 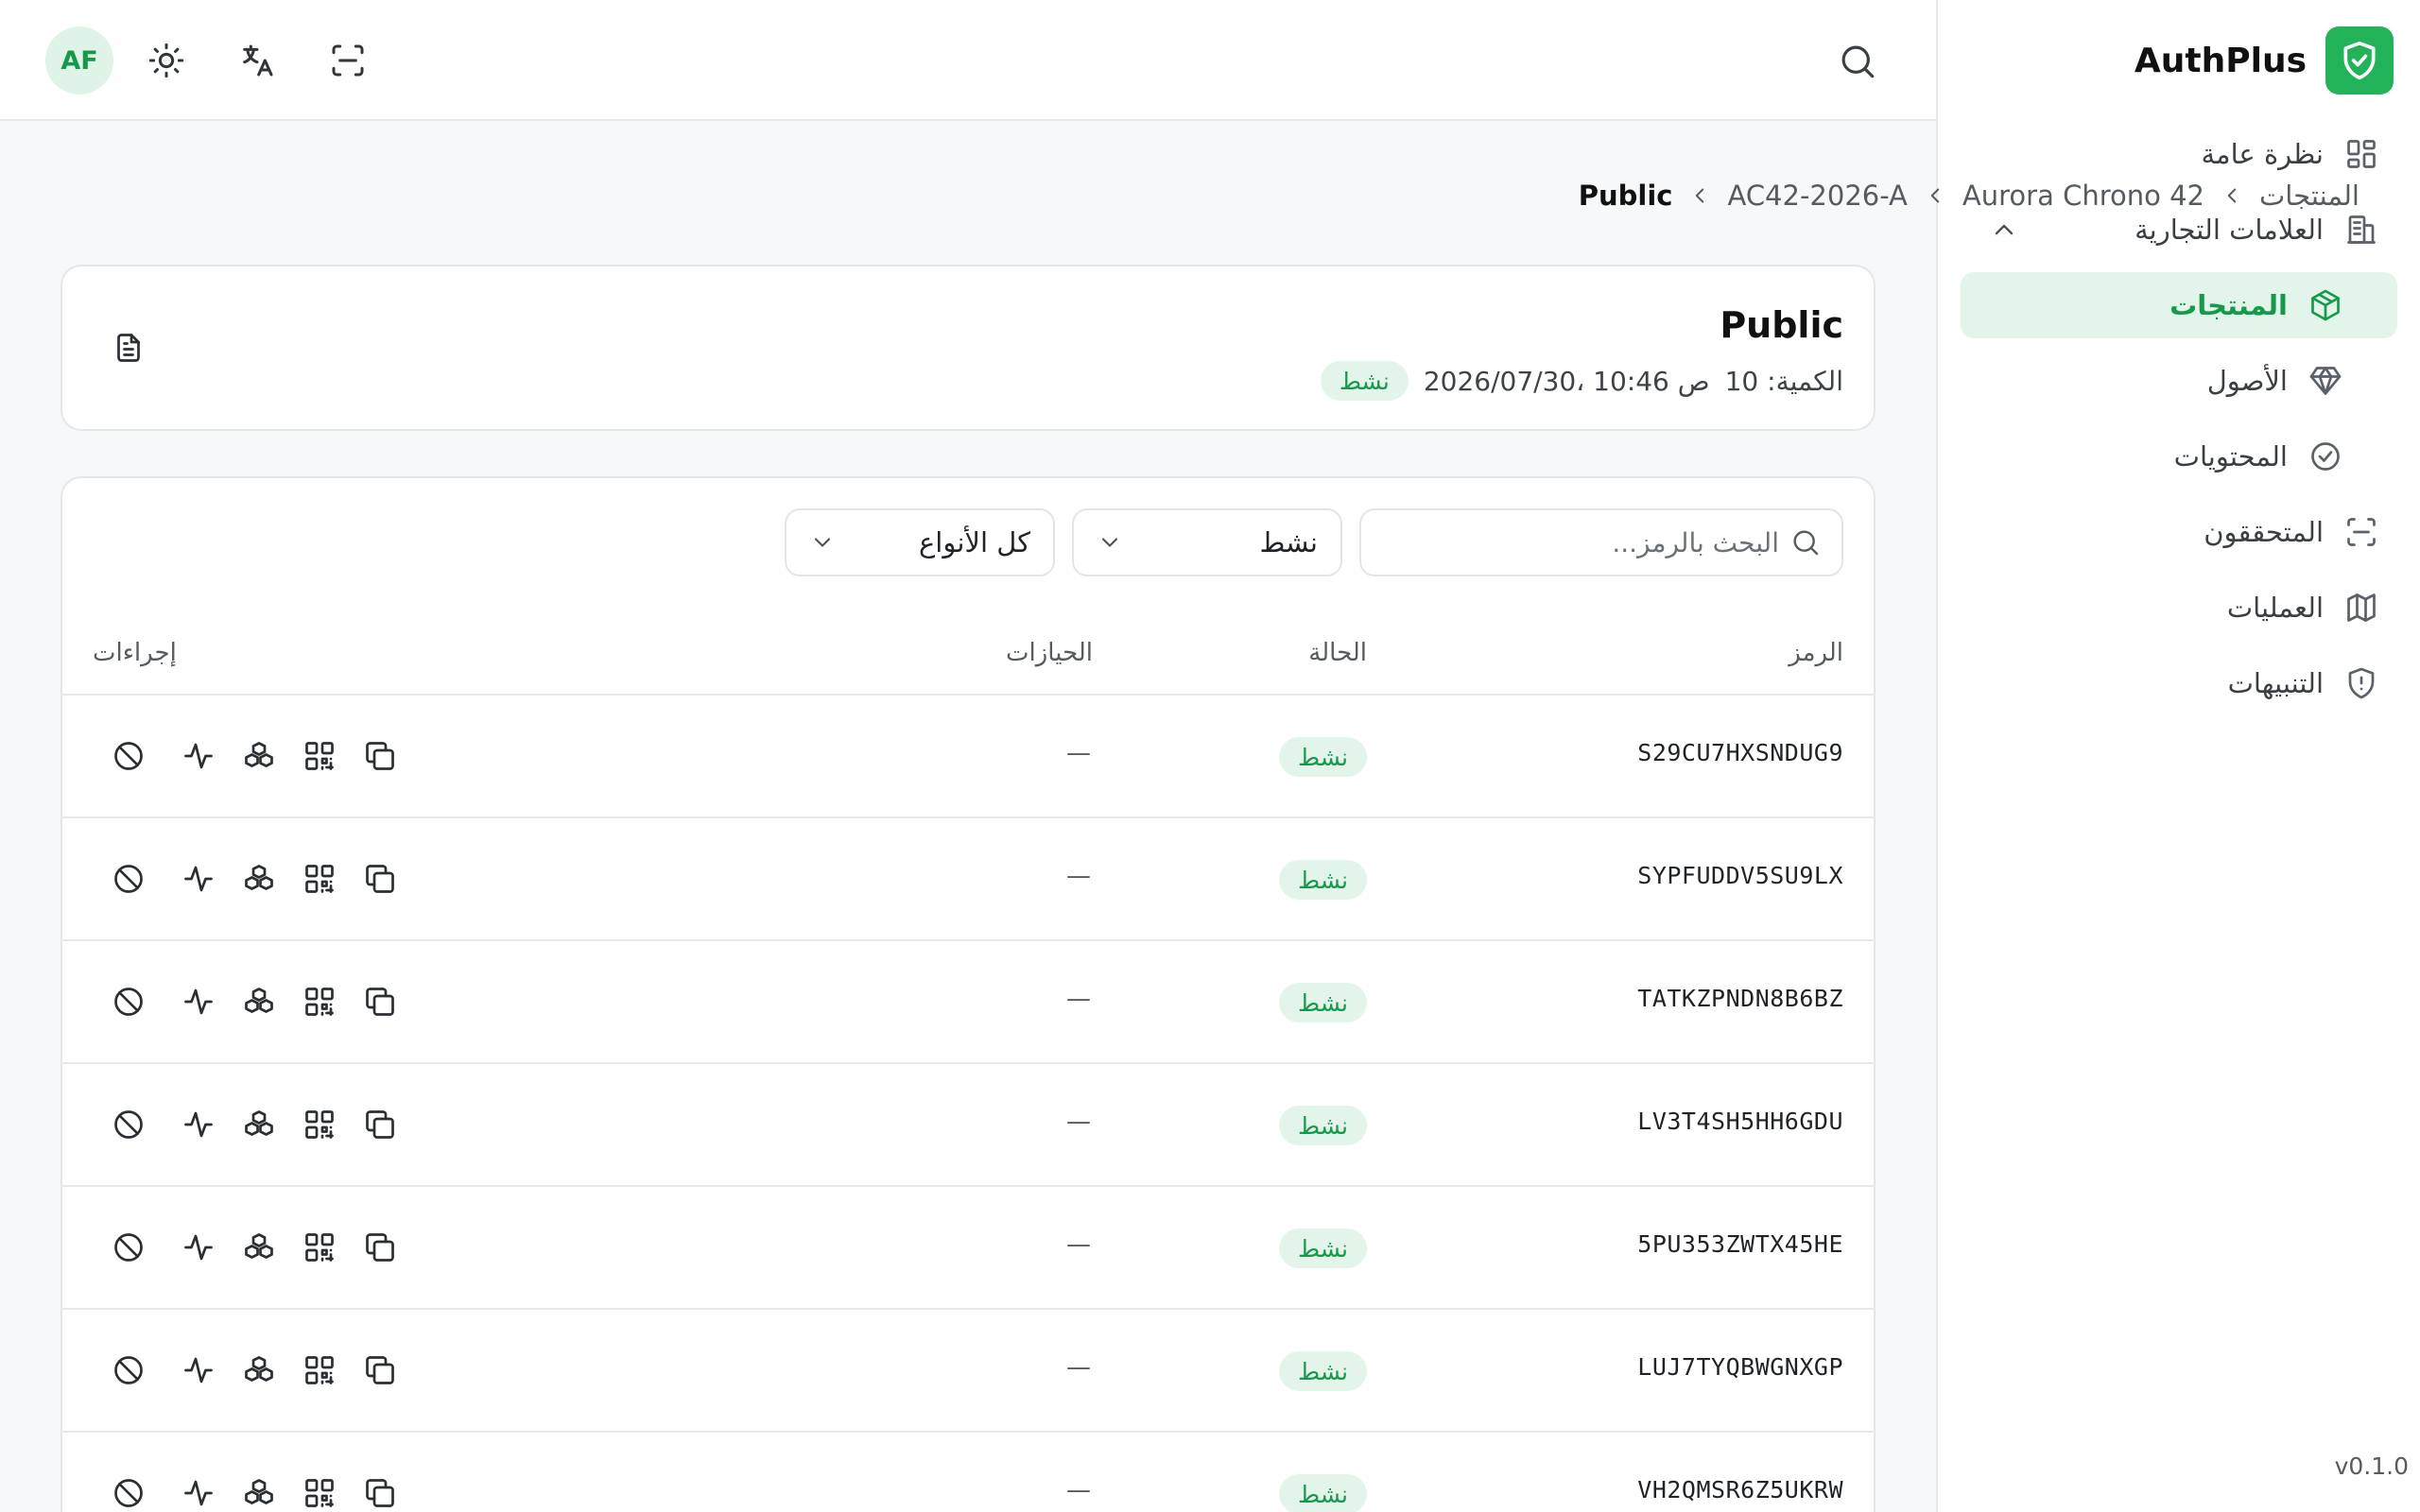 I want to click on table-row: S29CU7HXSNDUG9 نشط —, so click(x=968, y=757).